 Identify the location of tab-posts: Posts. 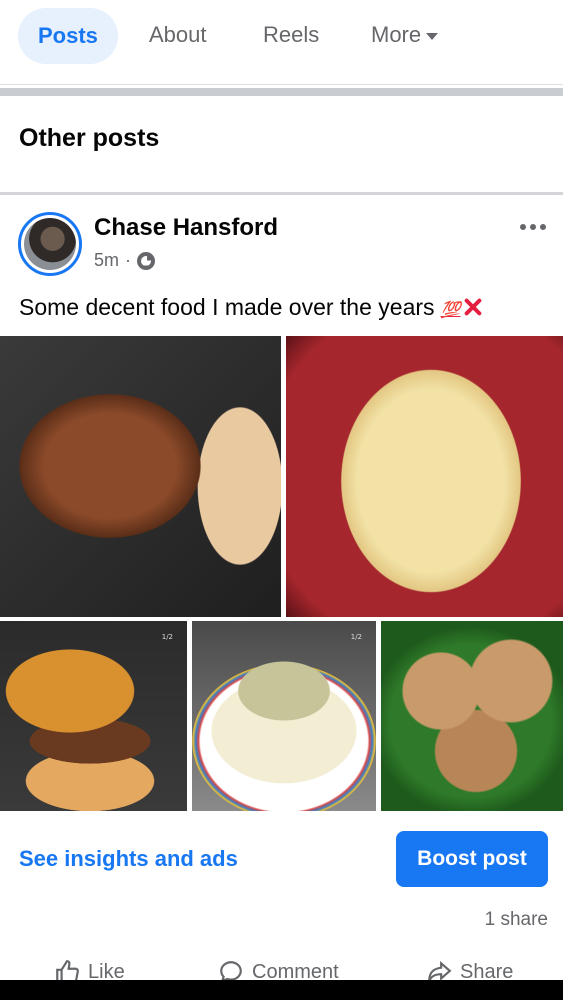
(68, 36).